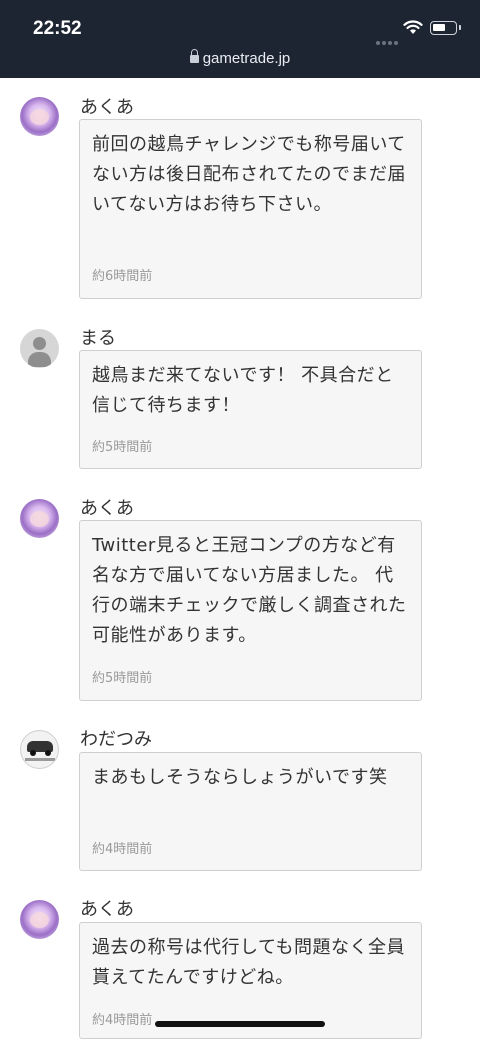 The width and height of the screenshot is (480, 1039). What do you see at coordinates (249, 962) in the screenshot?
I see `comment-text: 過去の称号は代行しても問題なく全員貰えてたんですけどね。` at bounding box center [249, 962].